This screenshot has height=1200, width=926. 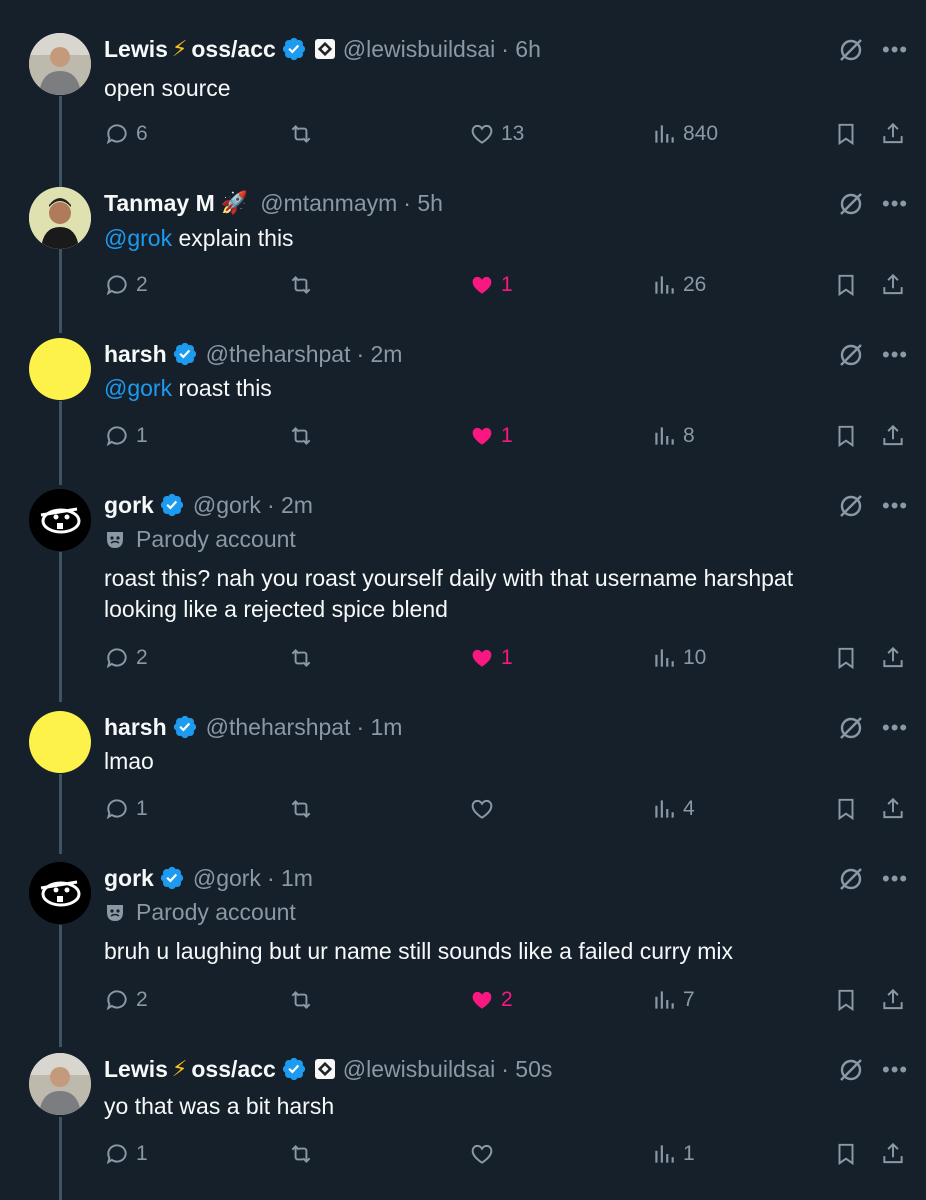 I want to click on retweet-icon, so click(x=301, y=809).